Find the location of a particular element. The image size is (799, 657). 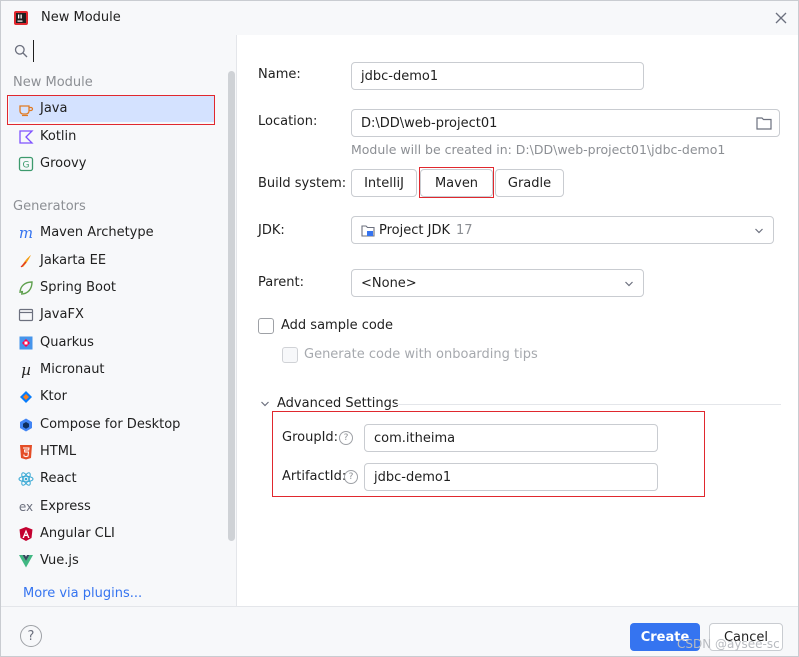

build-option-intellij: IntelliJ is located at coordinates (384, 183).